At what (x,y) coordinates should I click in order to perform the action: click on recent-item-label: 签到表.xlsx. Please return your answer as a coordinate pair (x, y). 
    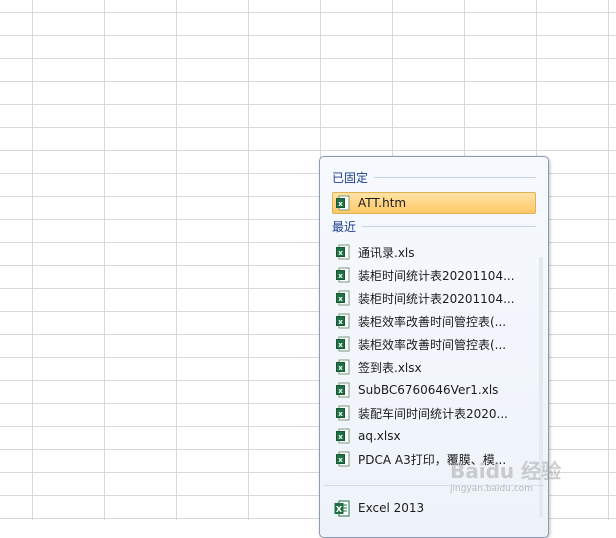
    Looking at the image, I should click on (390, 367).